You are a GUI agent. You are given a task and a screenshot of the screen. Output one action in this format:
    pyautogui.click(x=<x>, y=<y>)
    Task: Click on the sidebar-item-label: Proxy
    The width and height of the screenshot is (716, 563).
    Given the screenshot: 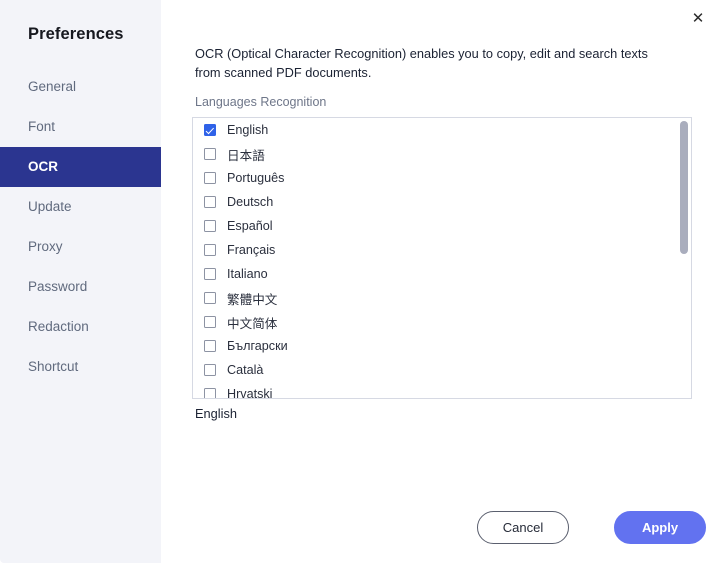 What is the action you would take?
    pyautogui.click(x=45, y=246)
    